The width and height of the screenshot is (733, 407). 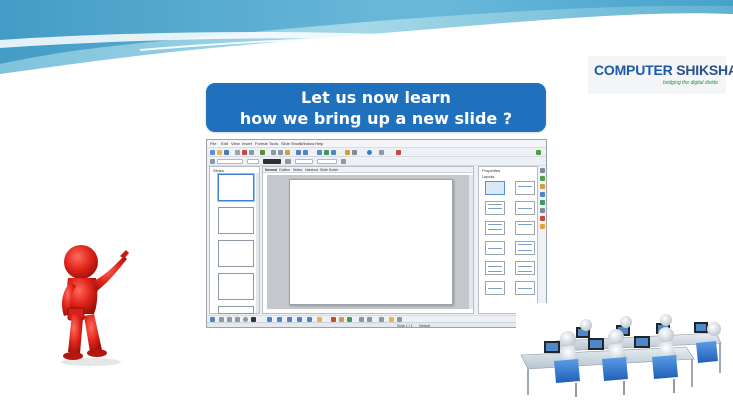 I want to click on new-icon, so click(x=212, y=152).